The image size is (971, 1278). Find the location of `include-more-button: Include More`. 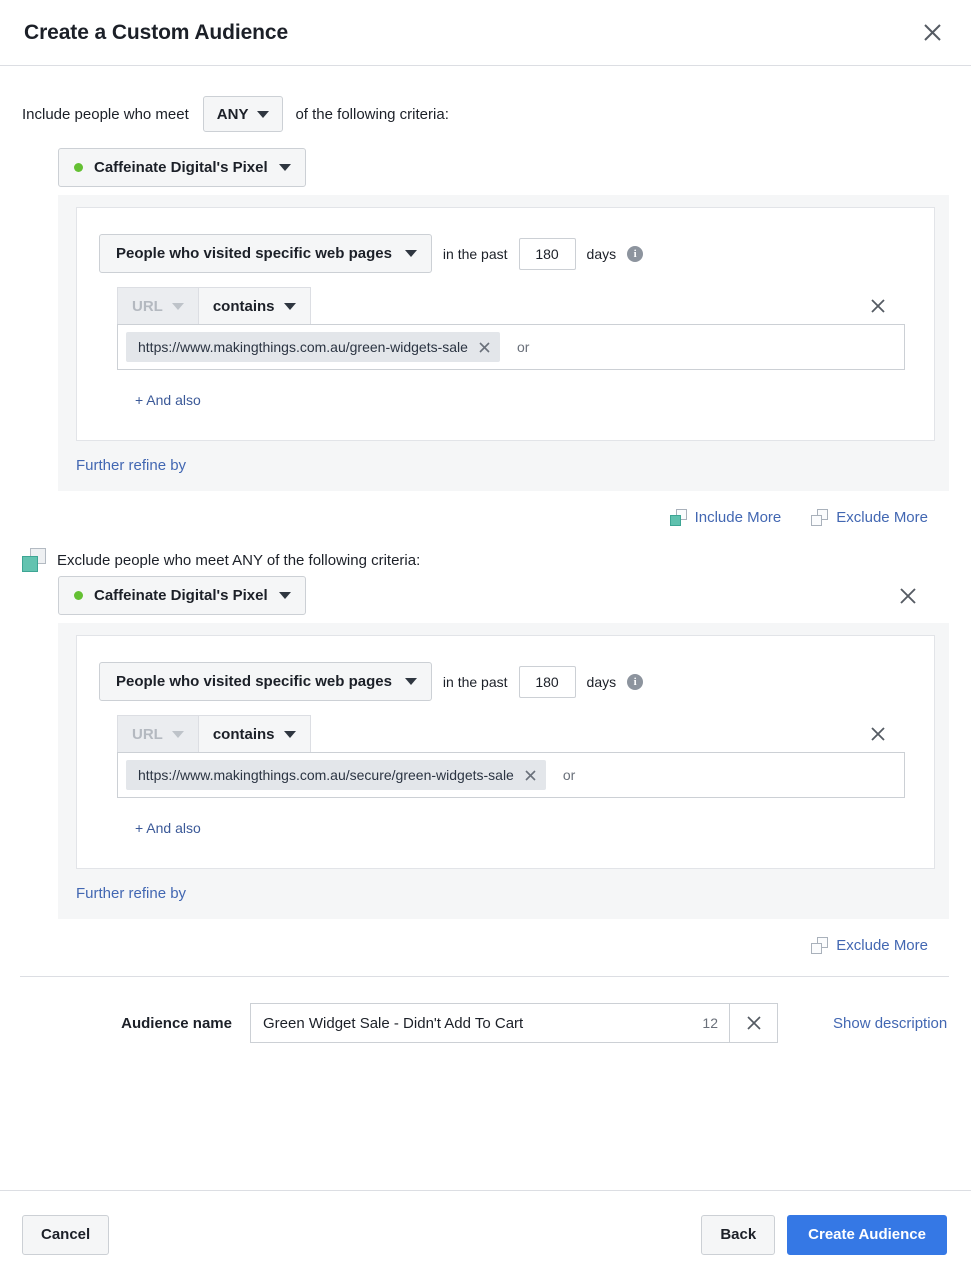

include-more-button: Include More is located at coordinates (725, 517).